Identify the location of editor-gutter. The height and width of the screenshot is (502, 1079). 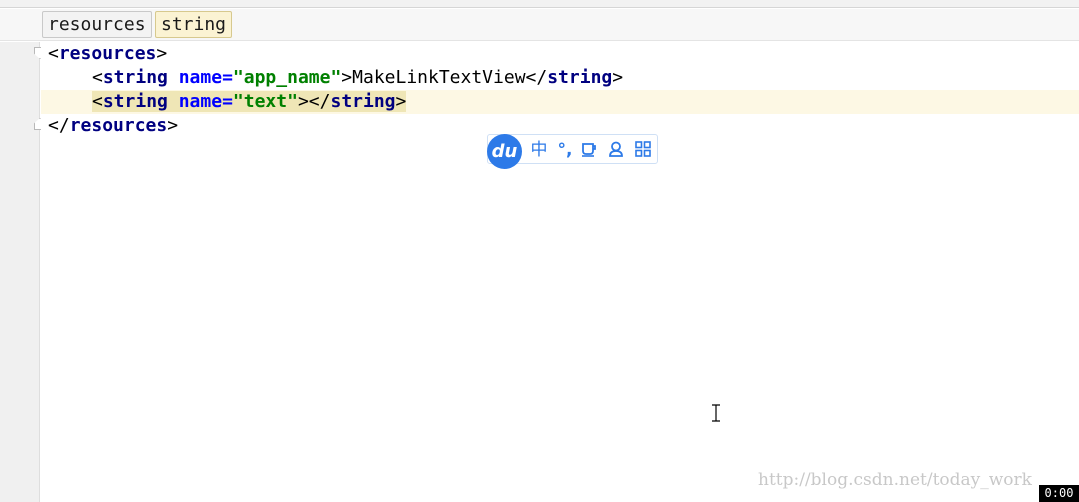
(20, 272).